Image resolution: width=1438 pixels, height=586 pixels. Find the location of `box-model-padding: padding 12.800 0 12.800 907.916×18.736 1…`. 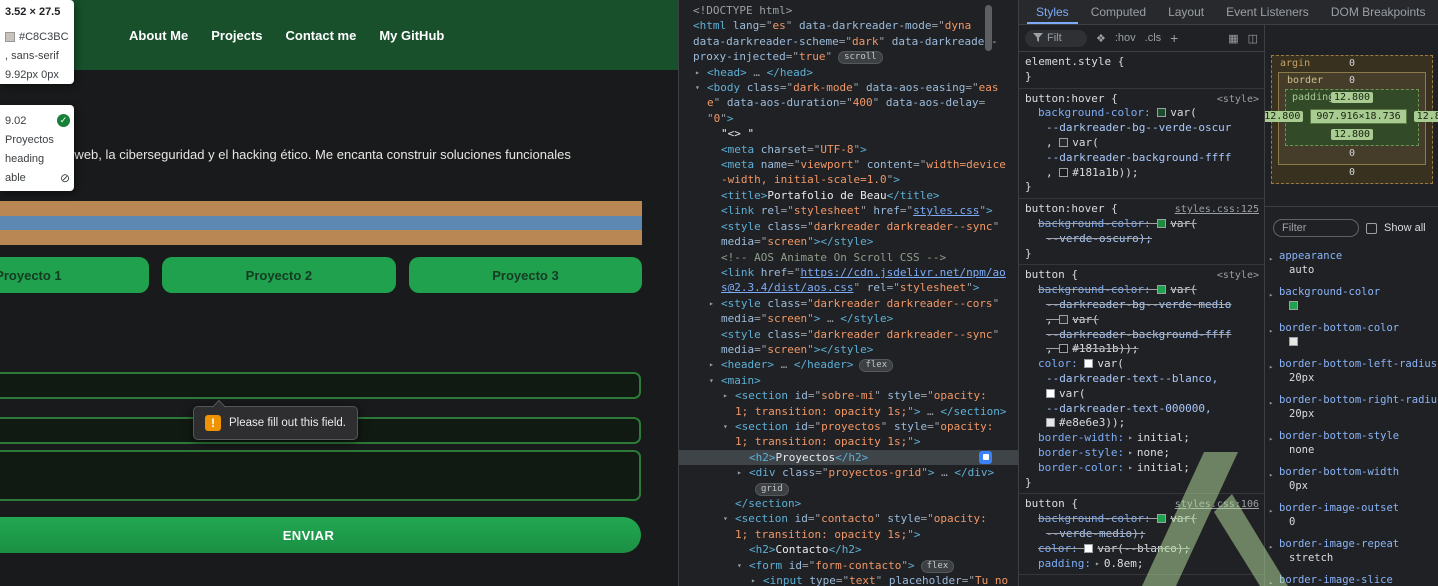

box-model-padding: padding 12.800 0 12.800 907.916×18.736 1… is located at coordinates (1351, 117).